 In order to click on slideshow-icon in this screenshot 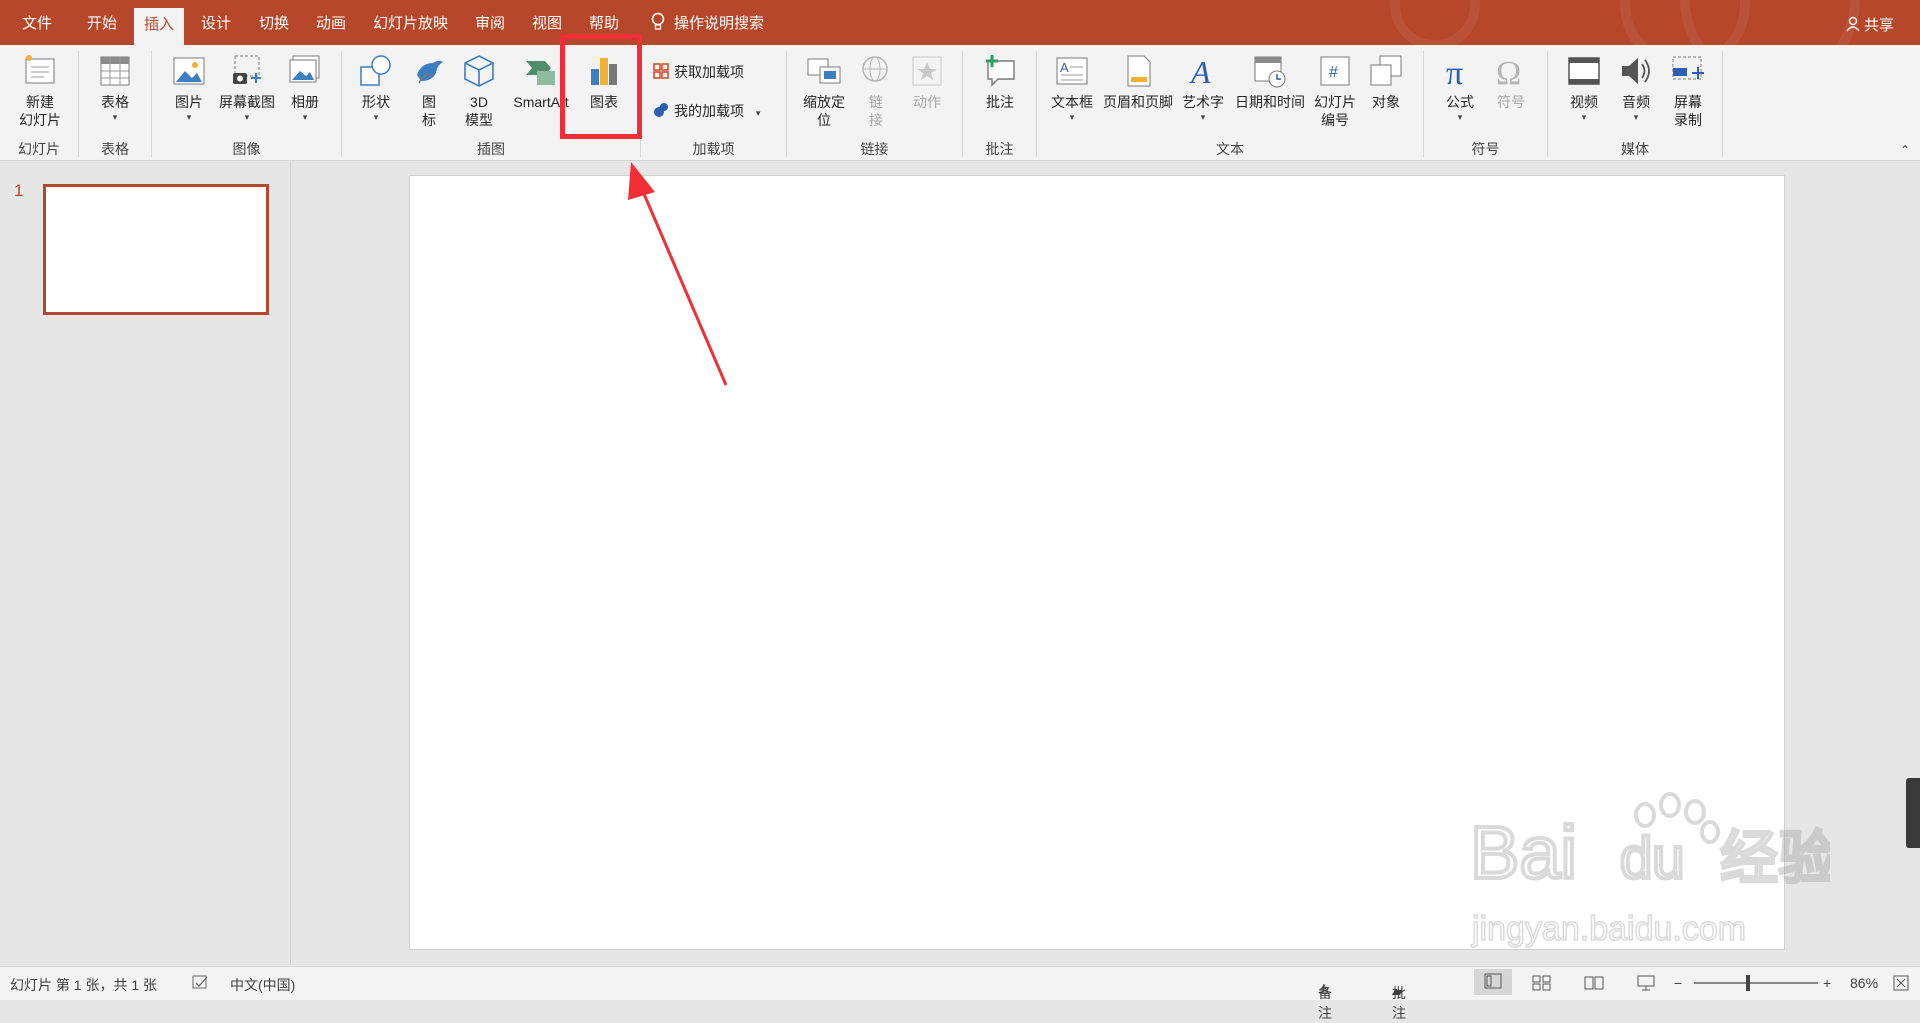, I will do `click(1646, 983)`.